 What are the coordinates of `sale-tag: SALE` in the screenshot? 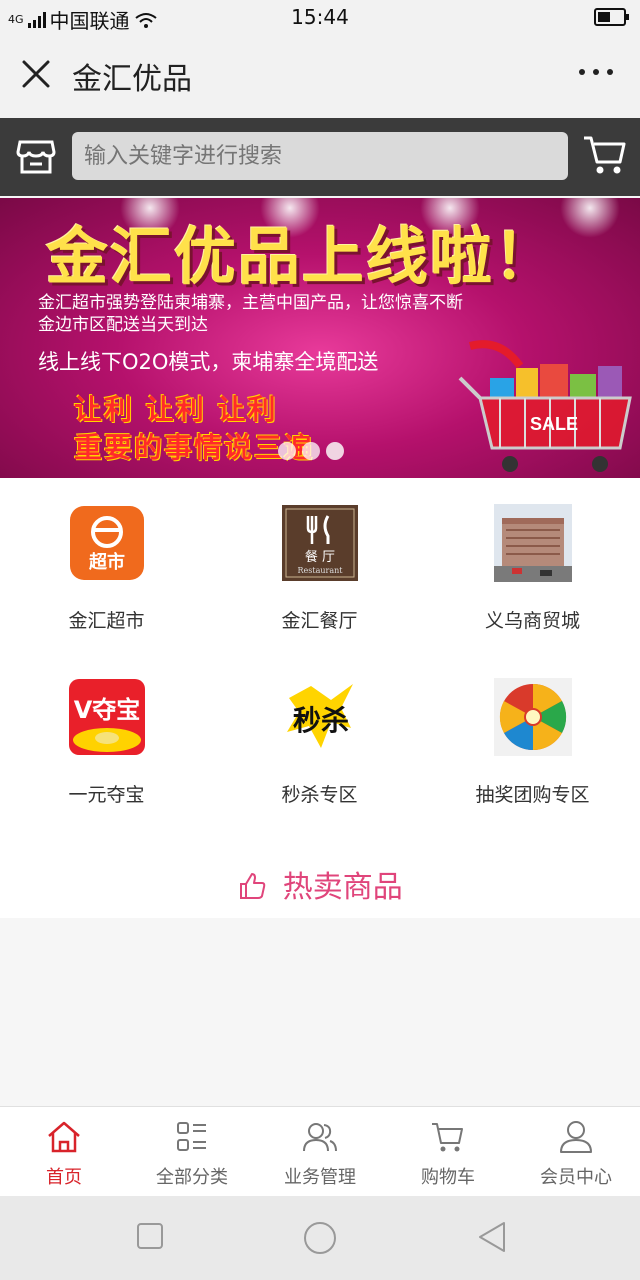 It's located at (554, 424).